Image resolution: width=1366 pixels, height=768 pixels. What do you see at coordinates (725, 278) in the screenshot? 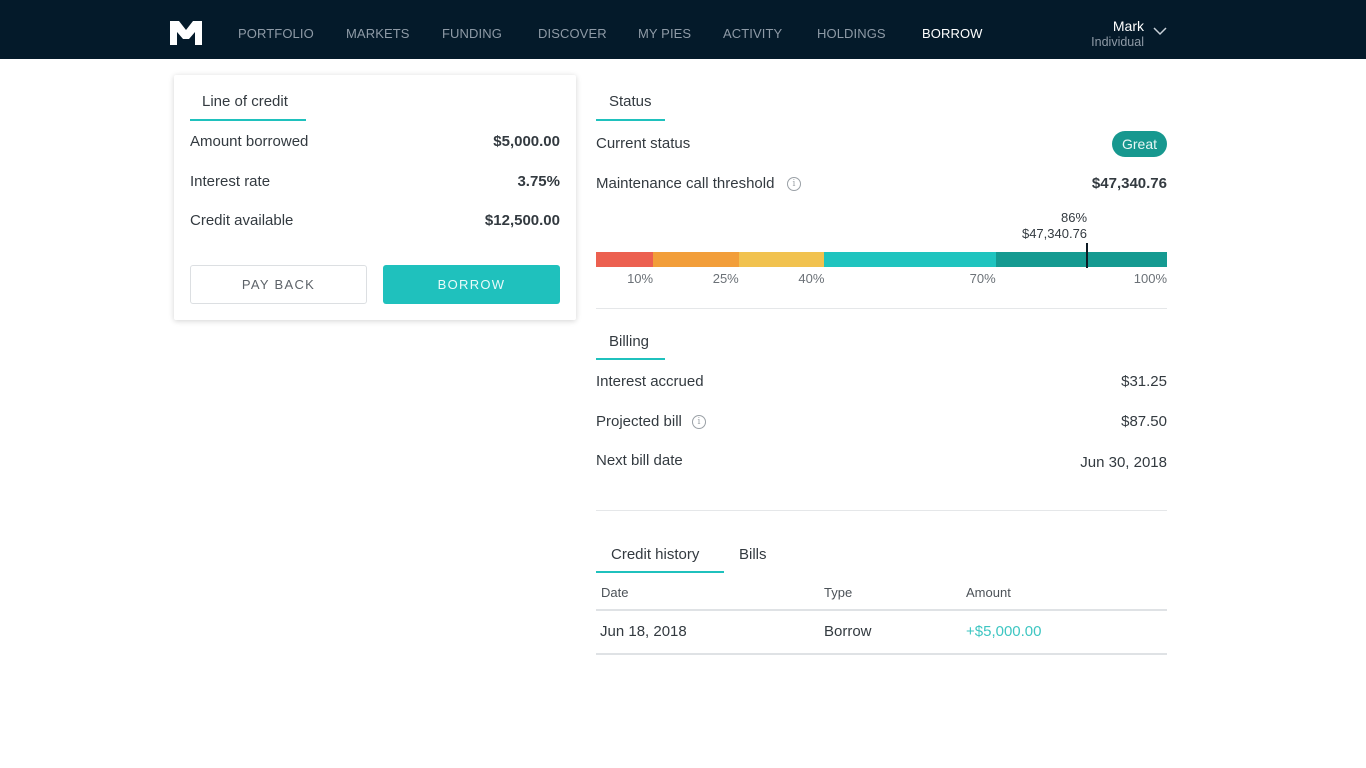
I see `gauge-tick-label: 25%` at bounding box center [725, 278].